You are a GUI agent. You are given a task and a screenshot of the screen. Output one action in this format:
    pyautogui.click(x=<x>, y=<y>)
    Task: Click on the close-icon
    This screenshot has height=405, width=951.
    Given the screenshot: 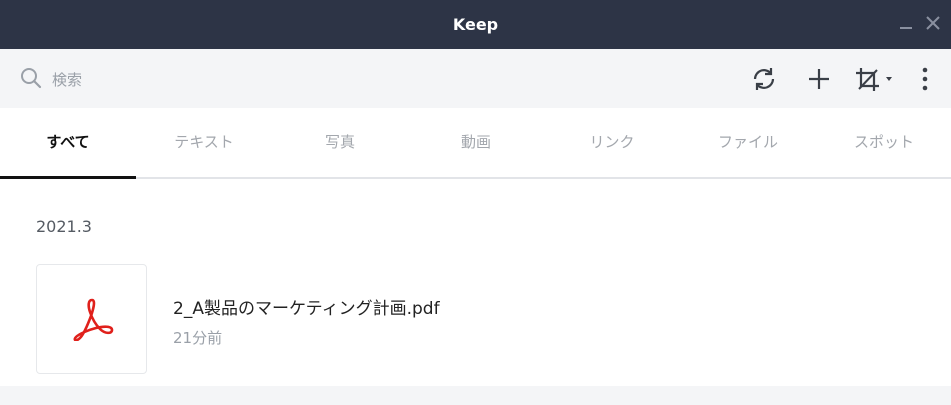 What is the action you would take?
    pyautogui.click(x=933, y=23)
    